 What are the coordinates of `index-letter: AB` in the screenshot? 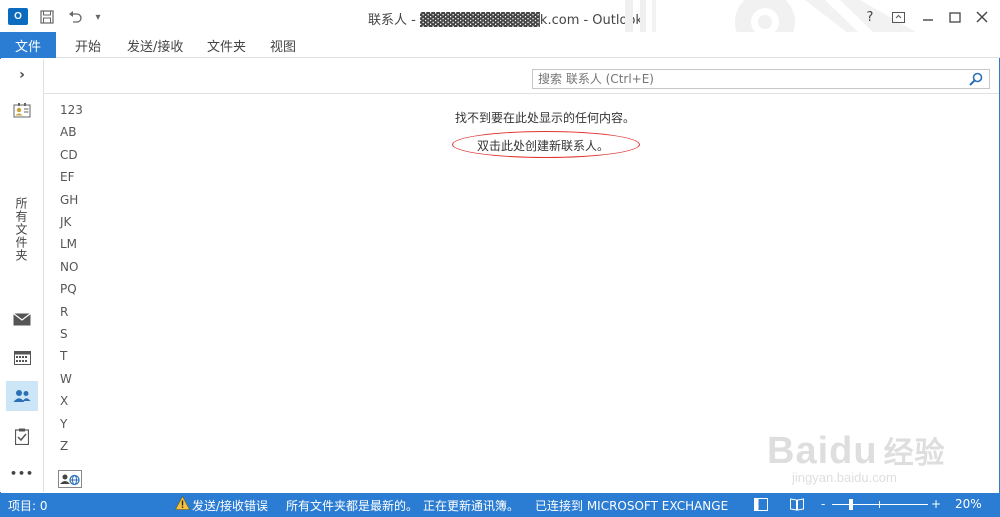 It's located at (68, 132).